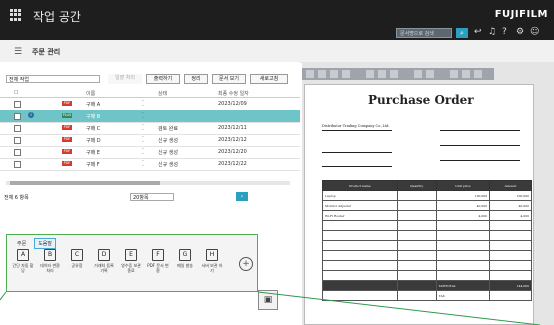 This screenshot has height=325, width=554. Describe the element at coordinates (196, 79) in the screenshot. I see `sort-button: 정리` at that location.